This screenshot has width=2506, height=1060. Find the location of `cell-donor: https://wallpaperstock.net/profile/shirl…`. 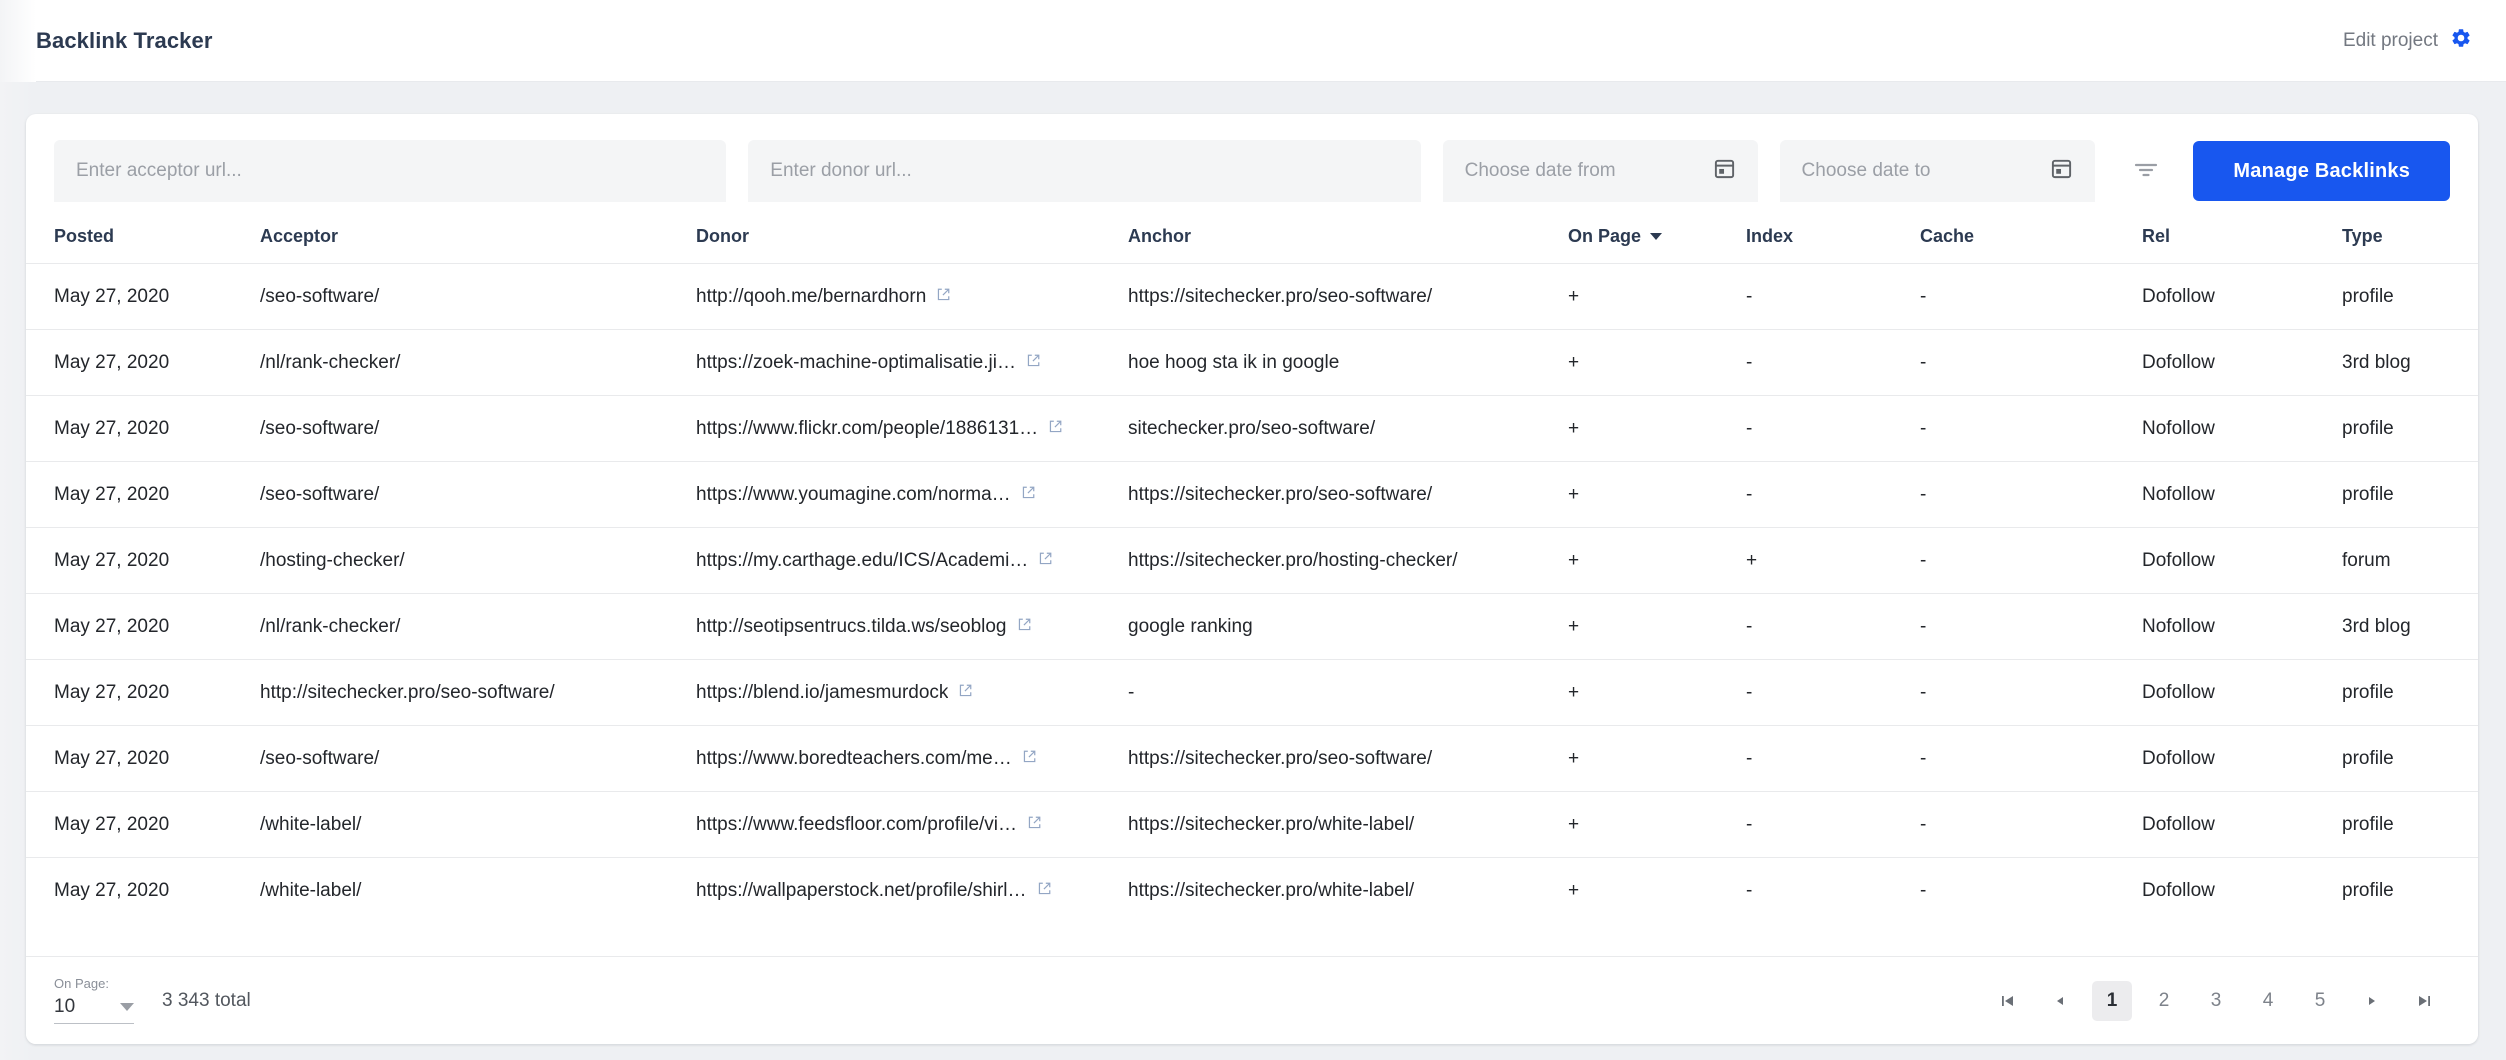

cell-donor: https://wallpaperstock.net/profile/shirl… is located at coordinates (912, 890).